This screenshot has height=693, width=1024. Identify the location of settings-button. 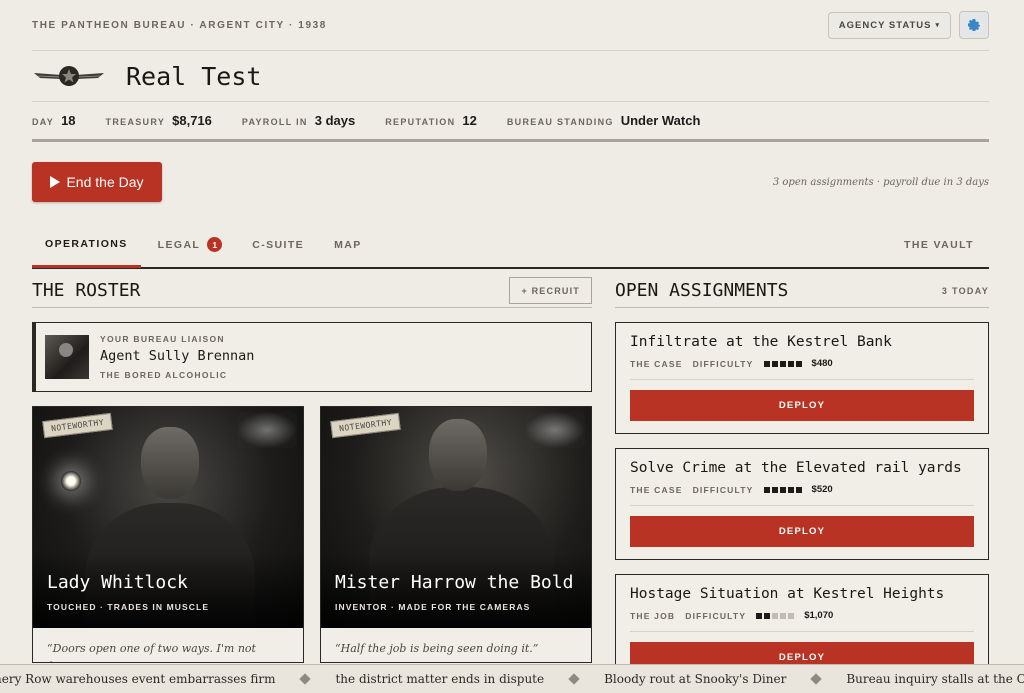
(974, 25).